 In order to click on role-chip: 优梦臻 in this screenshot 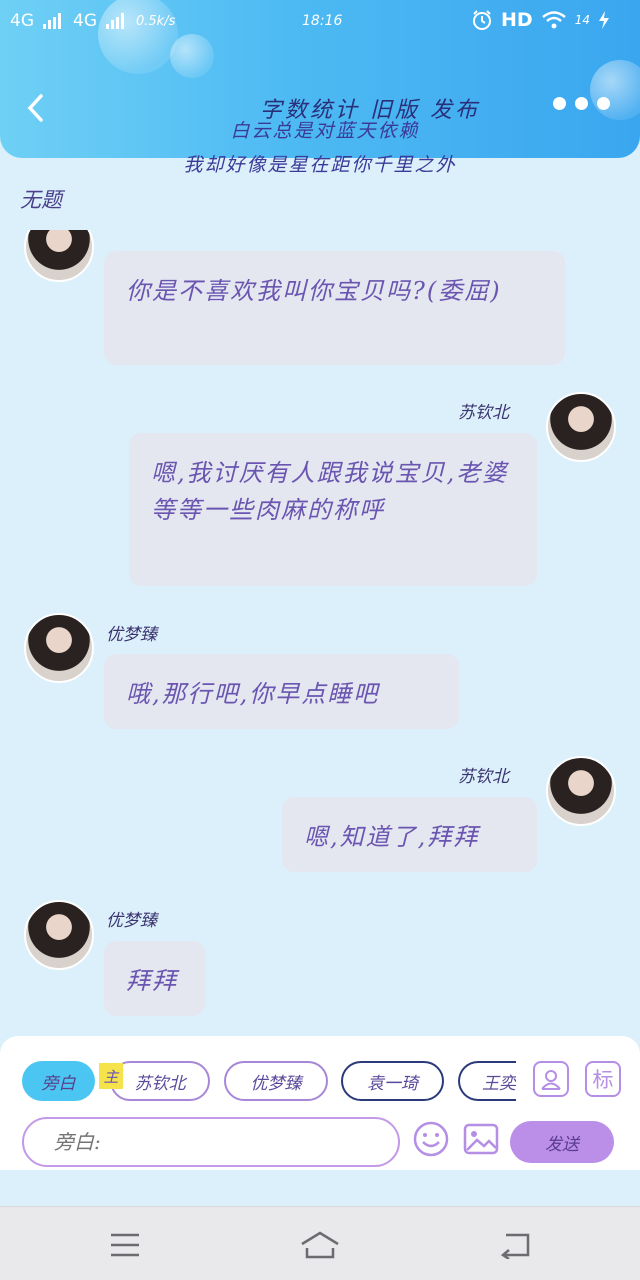, I will do `click(276, 1081)`.